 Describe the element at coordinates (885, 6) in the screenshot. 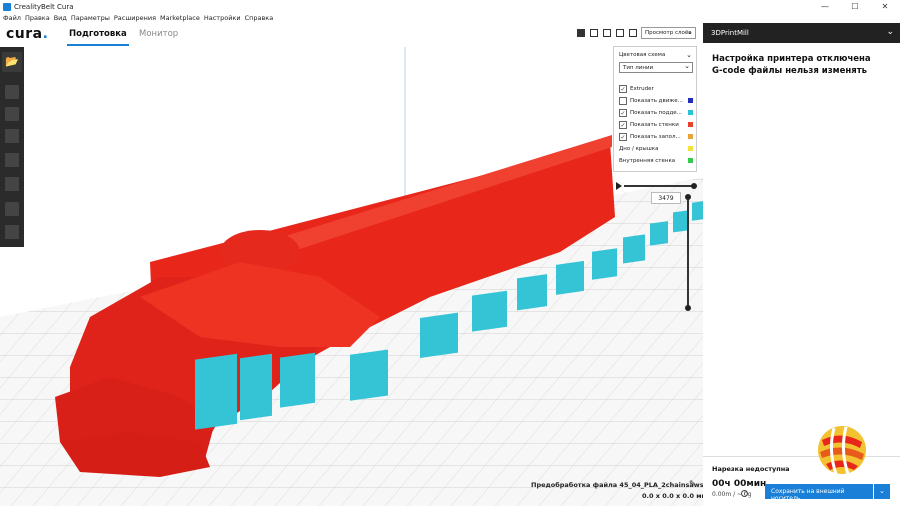

I see `close-button: ✕` at that location.